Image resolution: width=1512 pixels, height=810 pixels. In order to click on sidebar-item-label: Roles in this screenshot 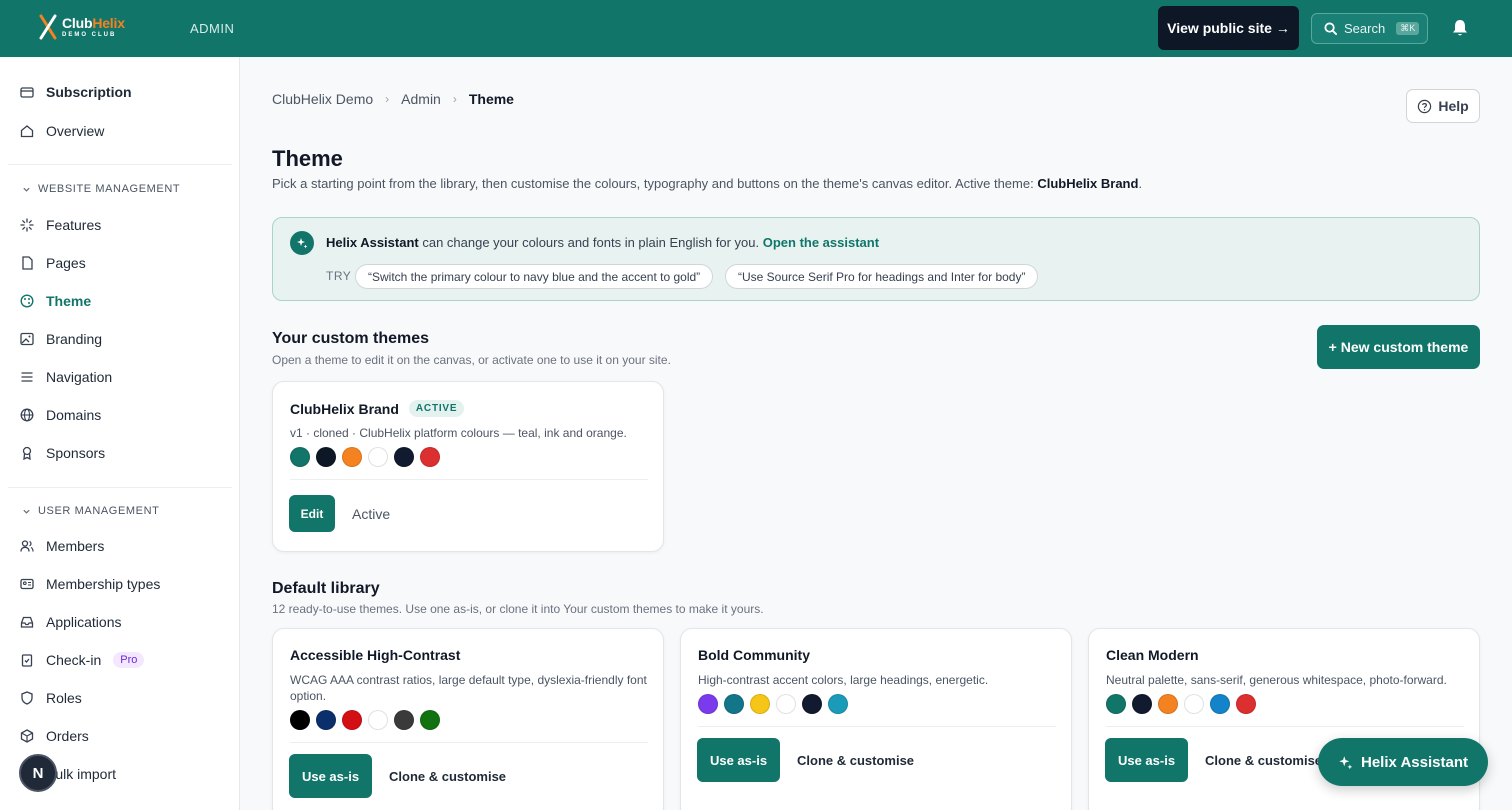, I will do `click(64, 698)`.